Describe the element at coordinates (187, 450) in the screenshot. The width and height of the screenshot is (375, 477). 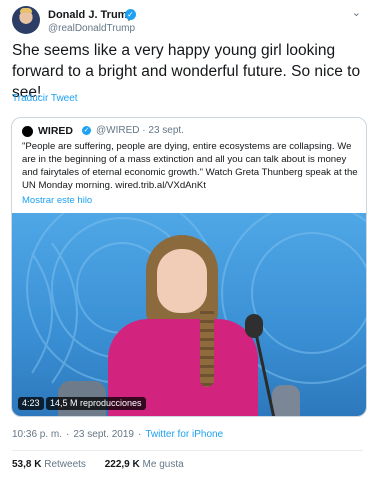
I see `divider` at that location.